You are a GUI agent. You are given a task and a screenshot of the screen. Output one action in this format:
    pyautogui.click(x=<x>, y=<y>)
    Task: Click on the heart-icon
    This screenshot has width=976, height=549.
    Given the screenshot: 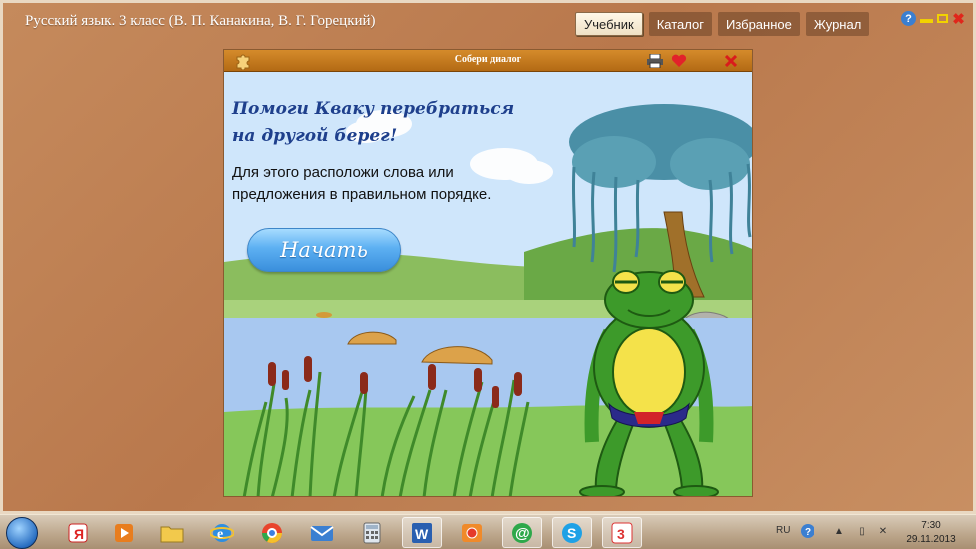 What is the action you would take?
    pyautogui.click(x=679, y=61)
    